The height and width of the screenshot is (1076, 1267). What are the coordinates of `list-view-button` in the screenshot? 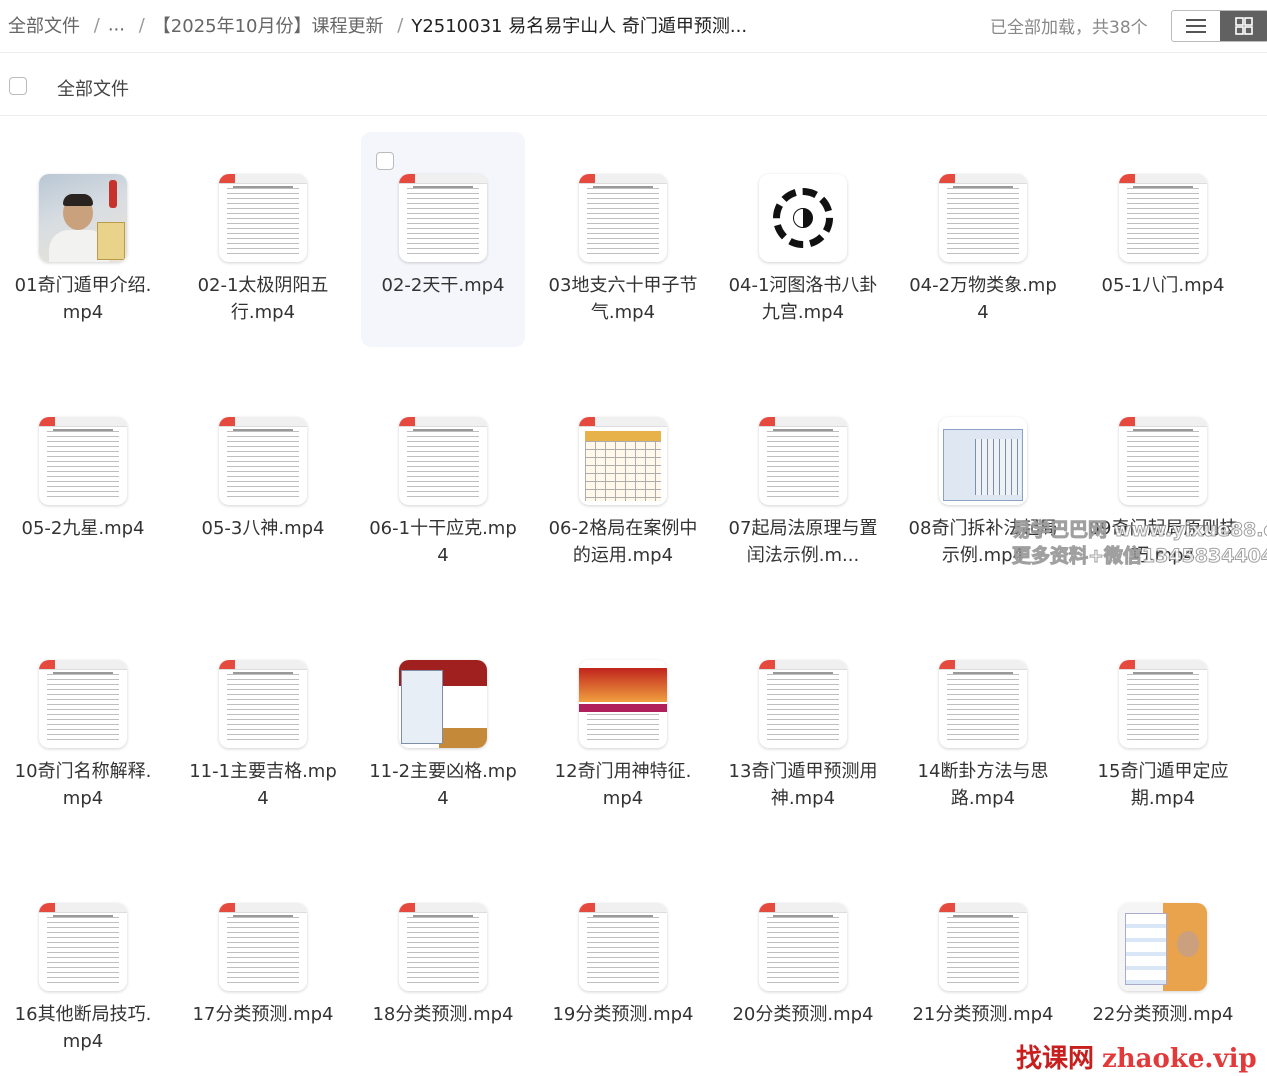 It's located at (1196, 26).